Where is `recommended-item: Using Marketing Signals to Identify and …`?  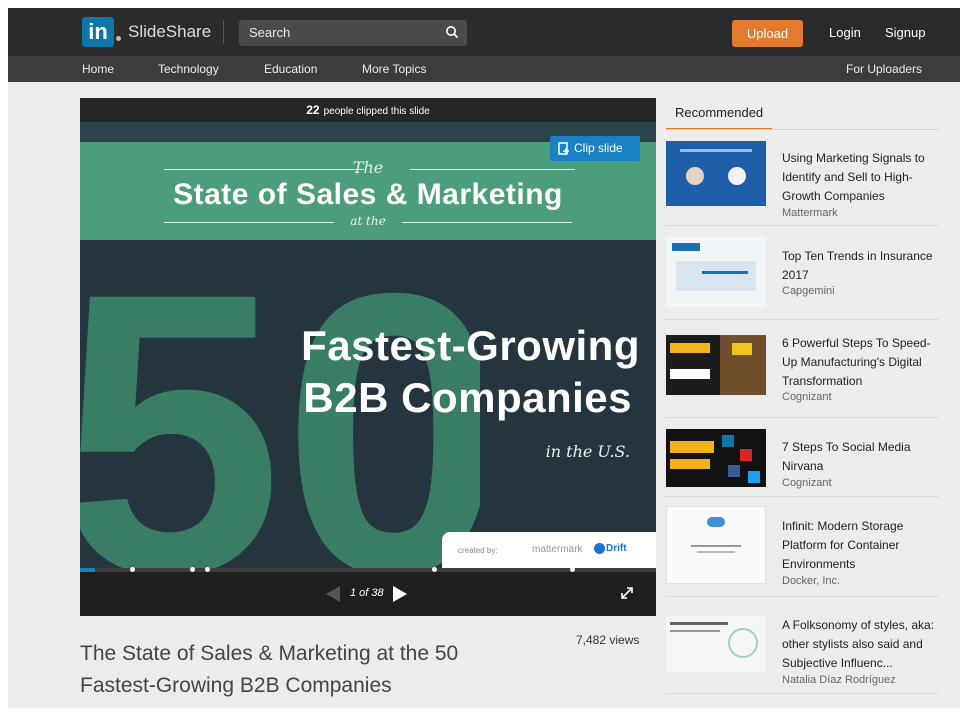 recommended-item: Using Marketing Signals to Identify and … is located at coordinates (802, 178).